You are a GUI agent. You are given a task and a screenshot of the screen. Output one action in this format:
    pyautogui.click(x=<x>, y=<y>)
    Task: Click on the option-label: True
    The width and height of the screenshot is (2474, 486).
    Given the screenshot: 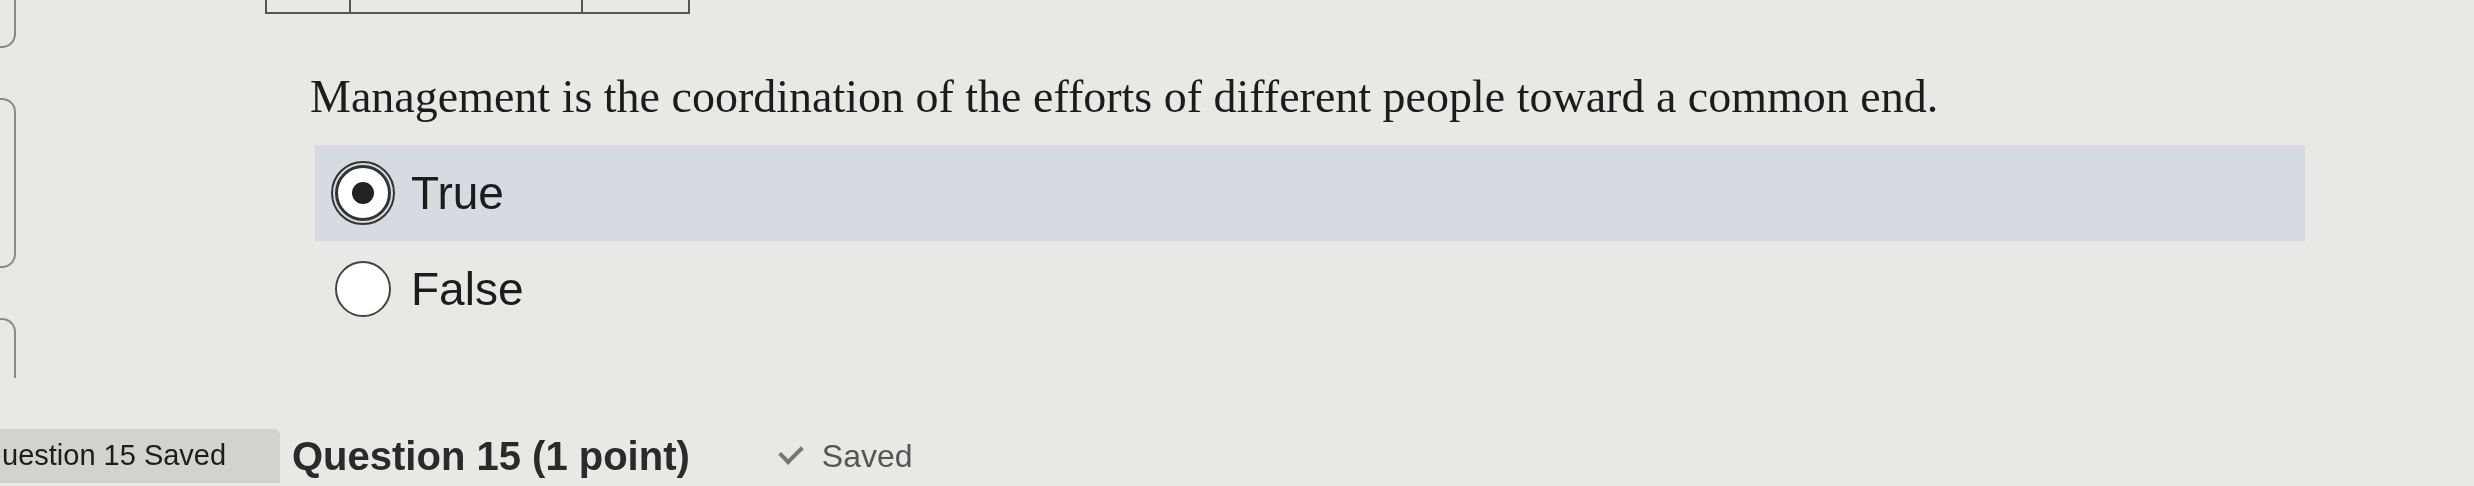 What is the action you would take?
    pyautogui.click(x=457, y=193)
    